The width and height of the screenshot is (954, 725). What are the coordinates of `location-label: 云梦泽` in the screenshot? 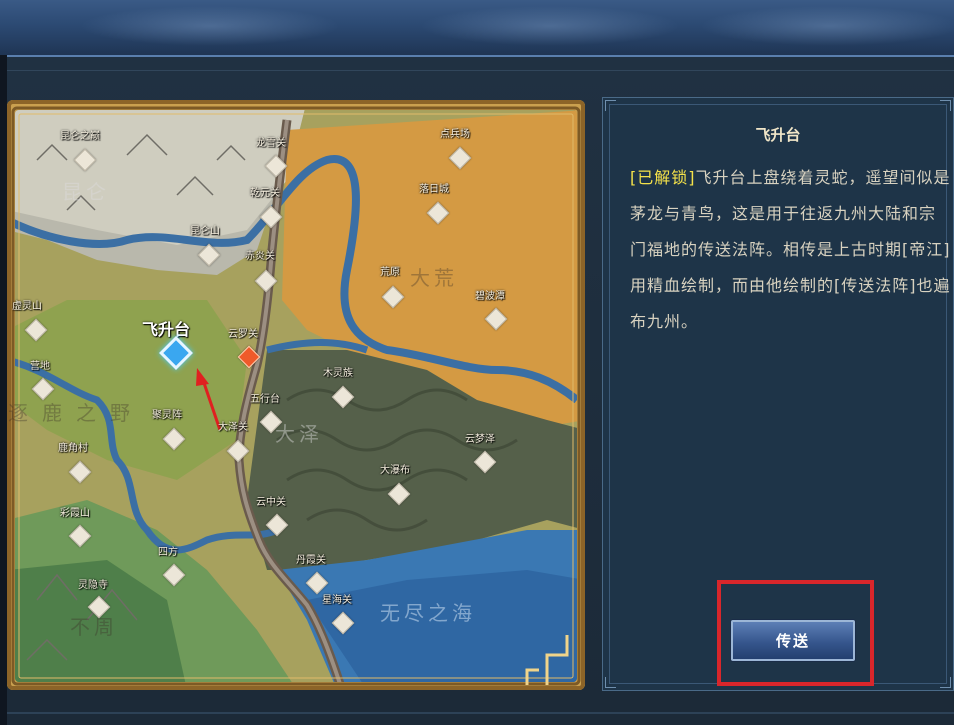 It's located at (480, 439).